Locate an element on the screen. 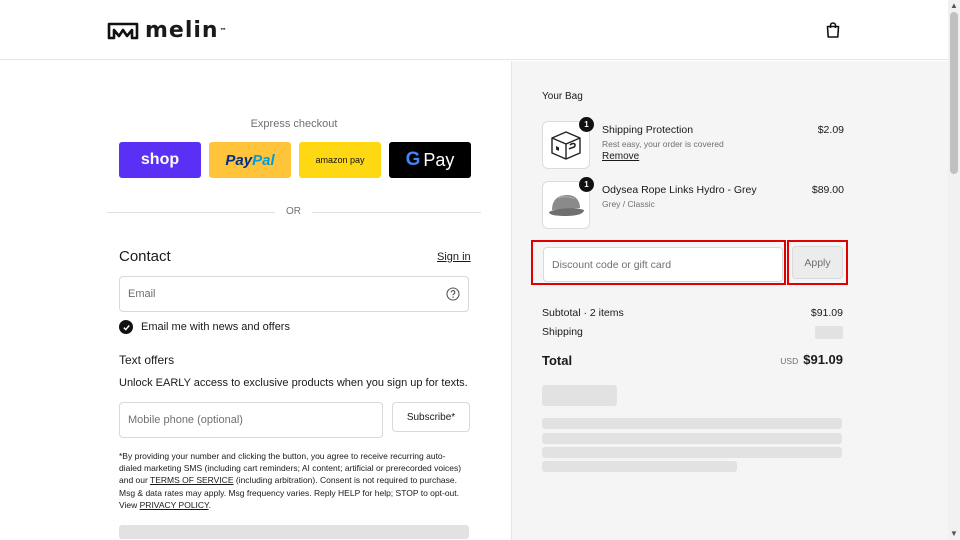  discount-field is located at coordinates (663, 264).